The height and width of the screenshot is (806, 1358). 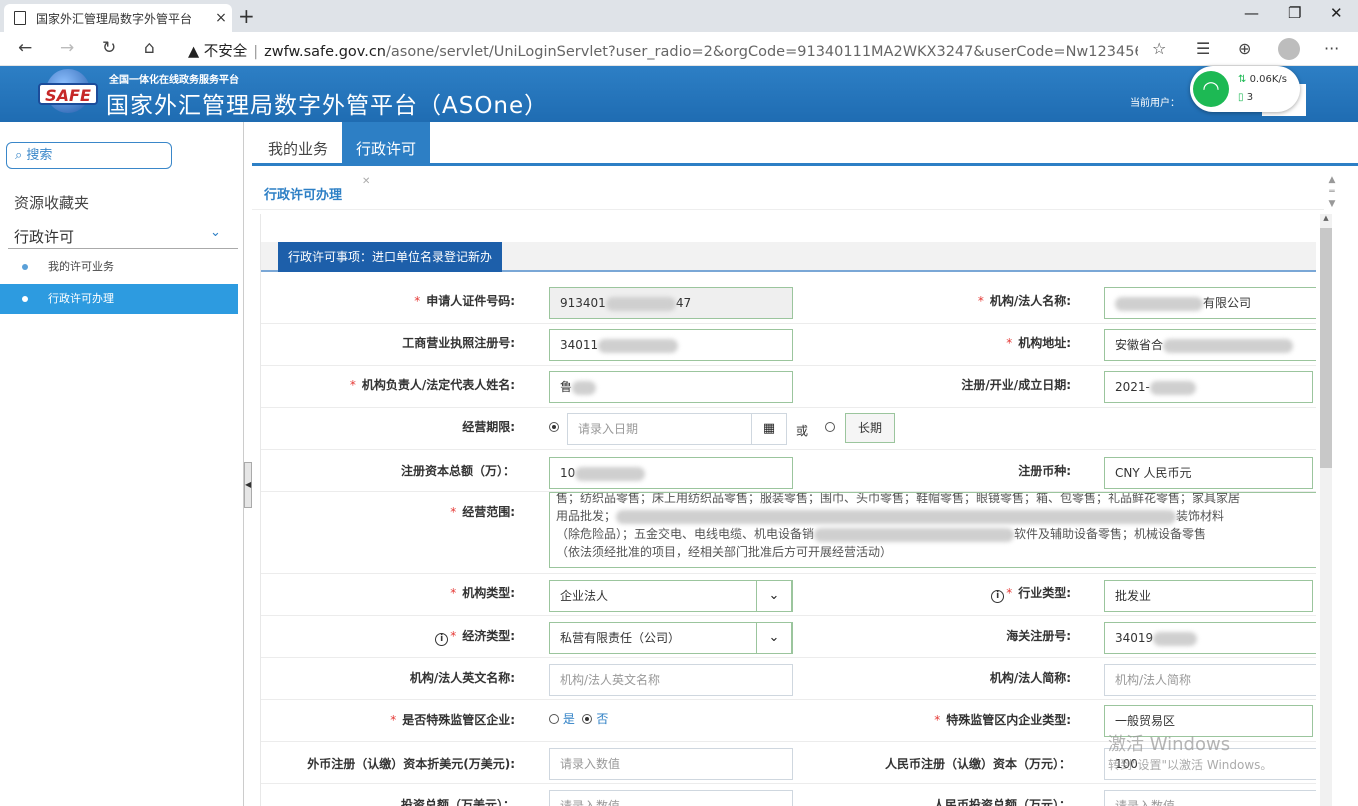 I want to click on sidebar-collapse-handle: ◀, so click(x=248, y=485).